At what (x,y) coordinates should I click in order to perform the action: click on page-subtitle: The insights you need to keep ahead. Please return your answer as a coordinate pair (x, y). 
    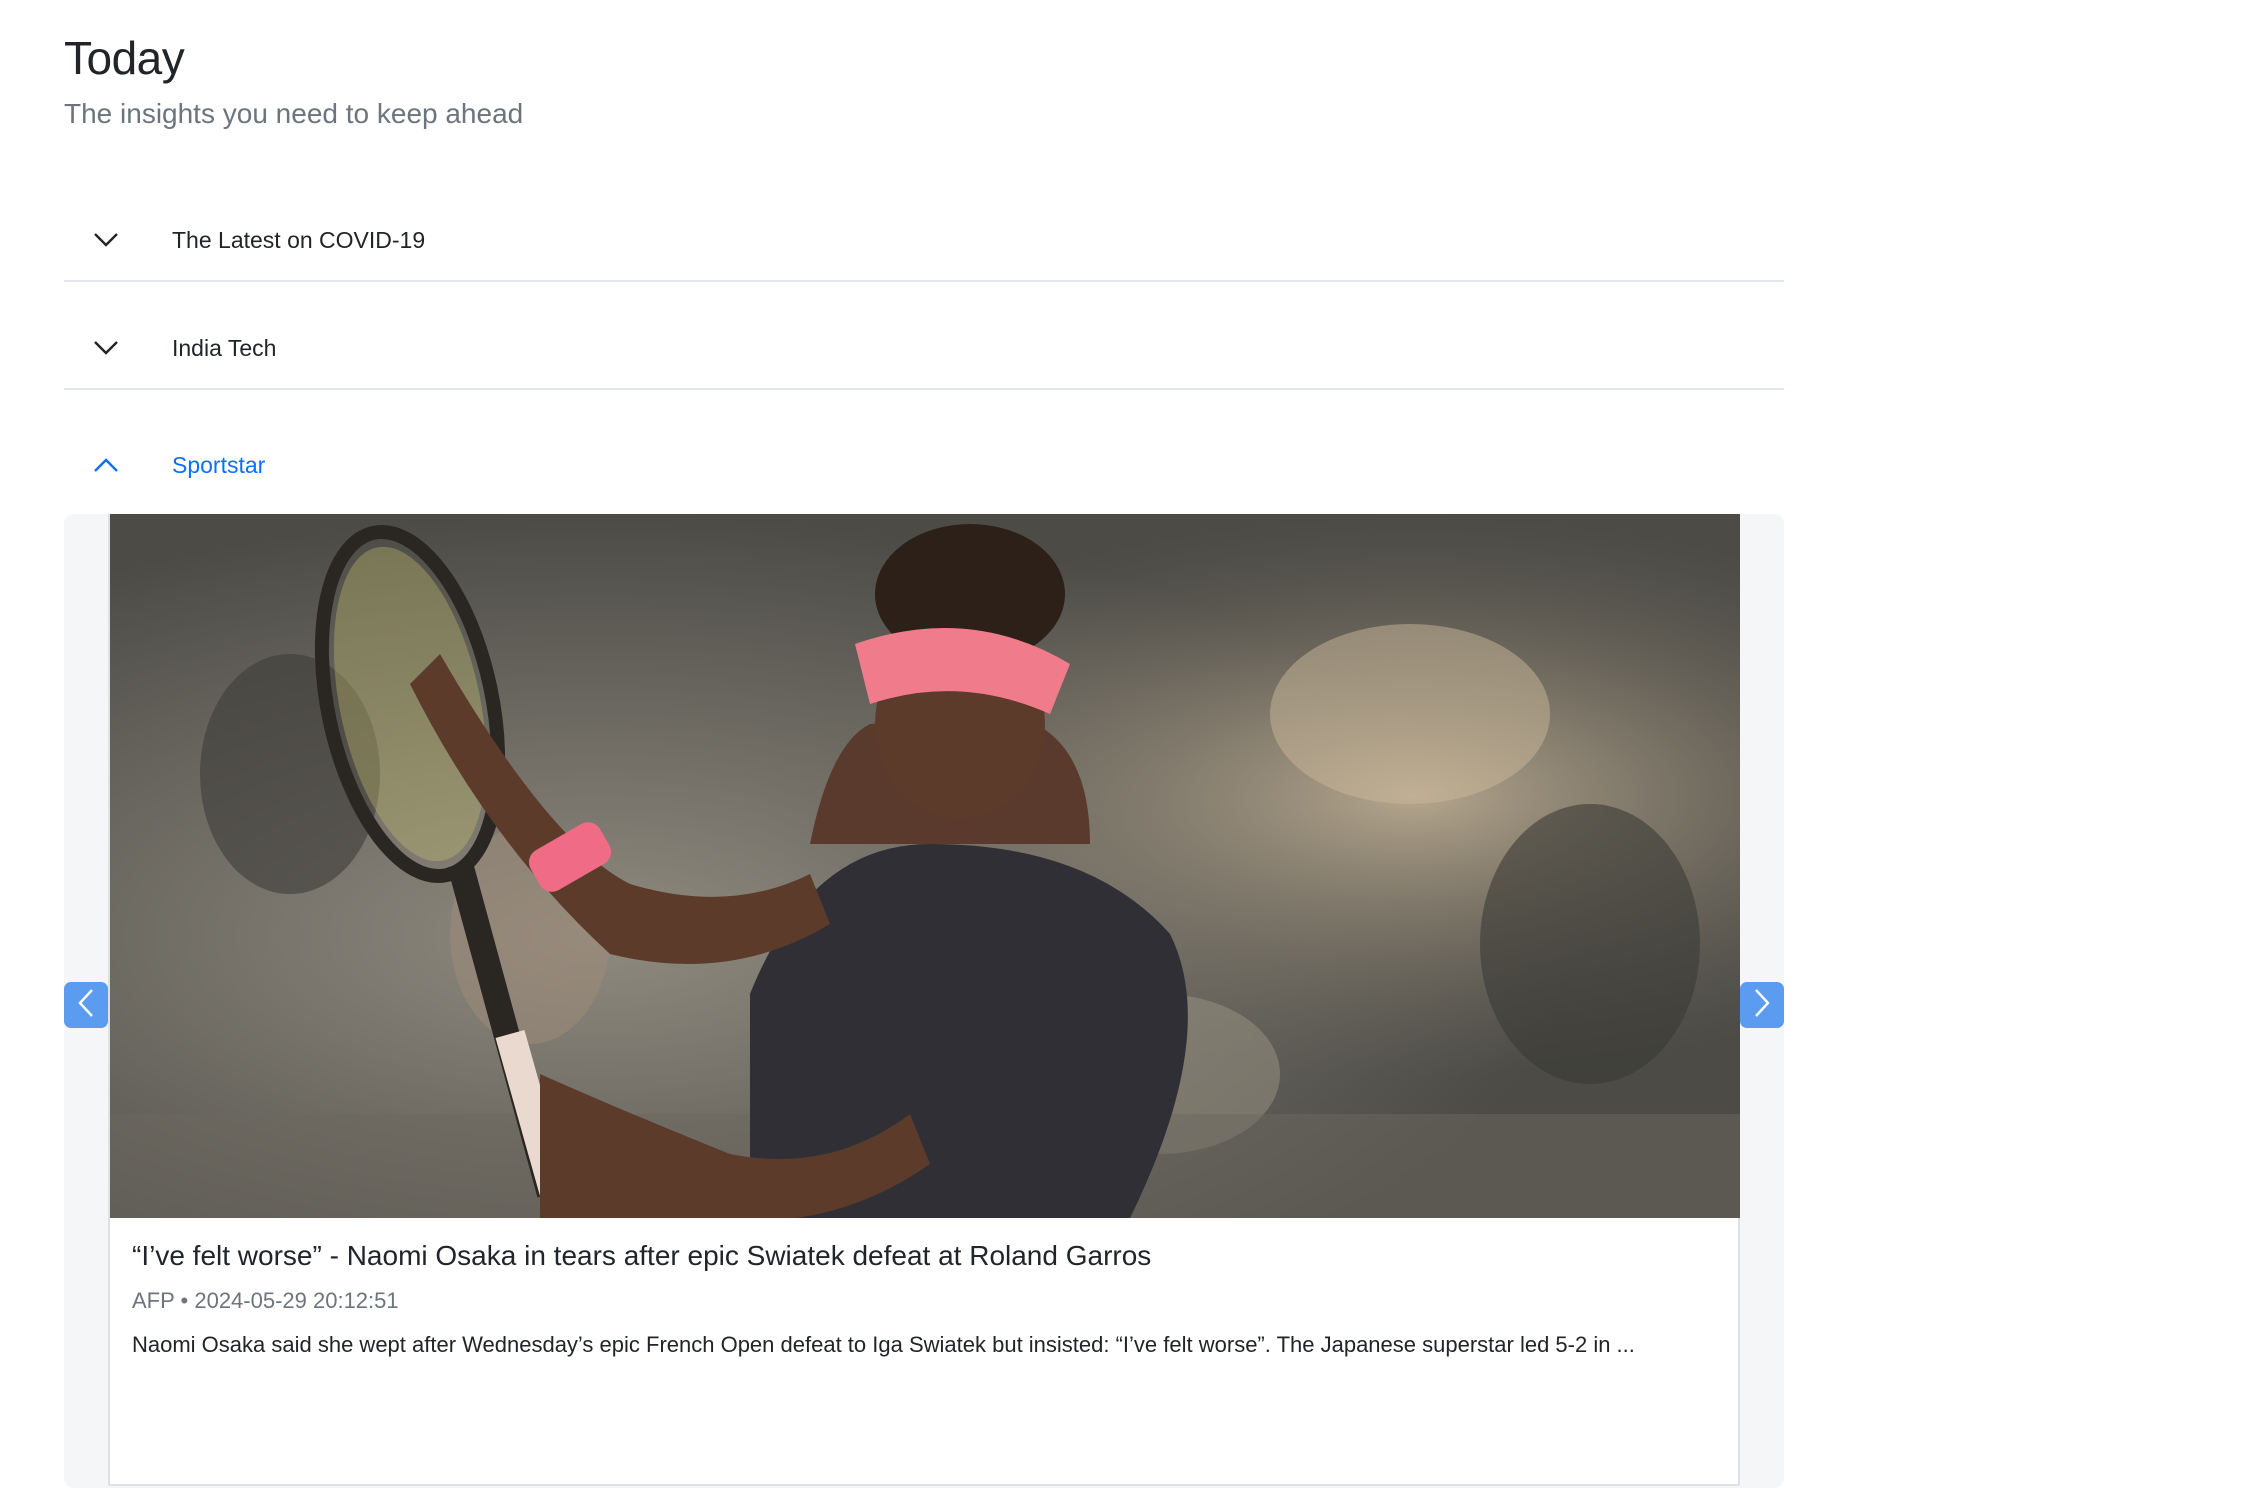
    Looking at the image, I should click on (294, 113).